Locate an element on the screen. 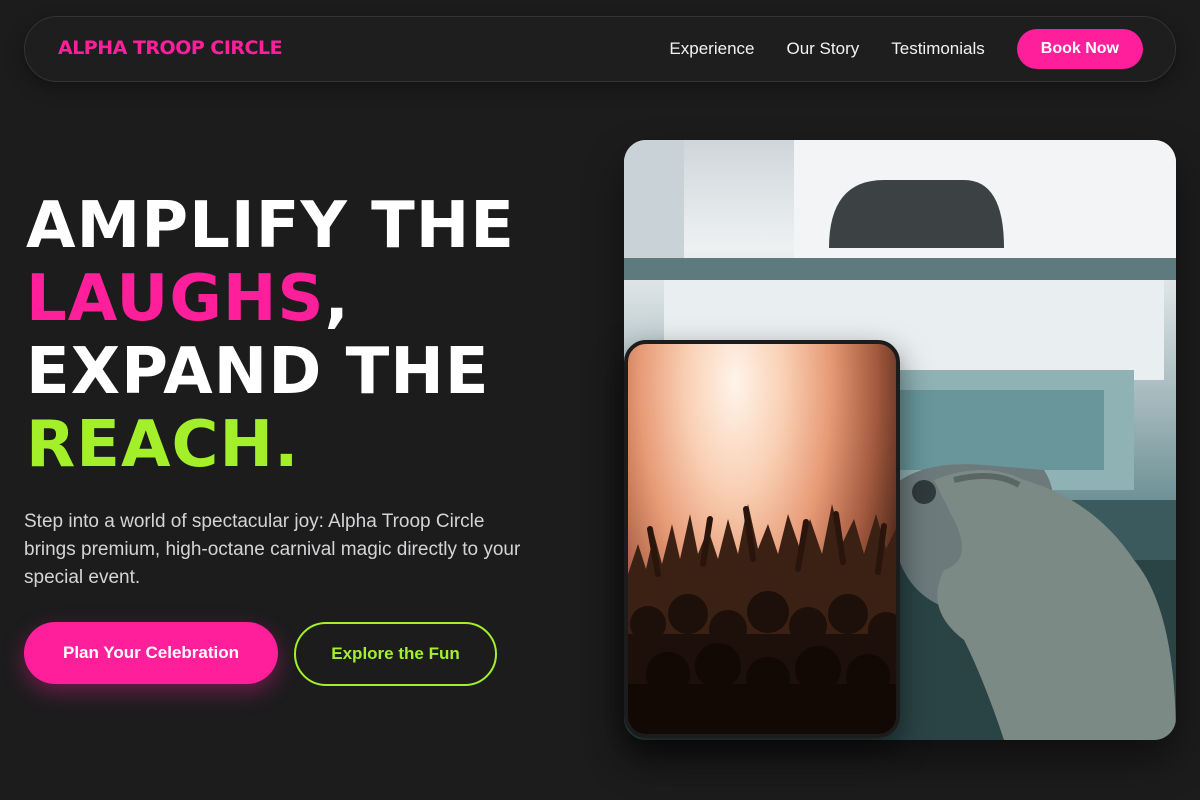 The image size is (1200, 800). headline-highlight-reach: REACH. is located at coordinates (163, 445).